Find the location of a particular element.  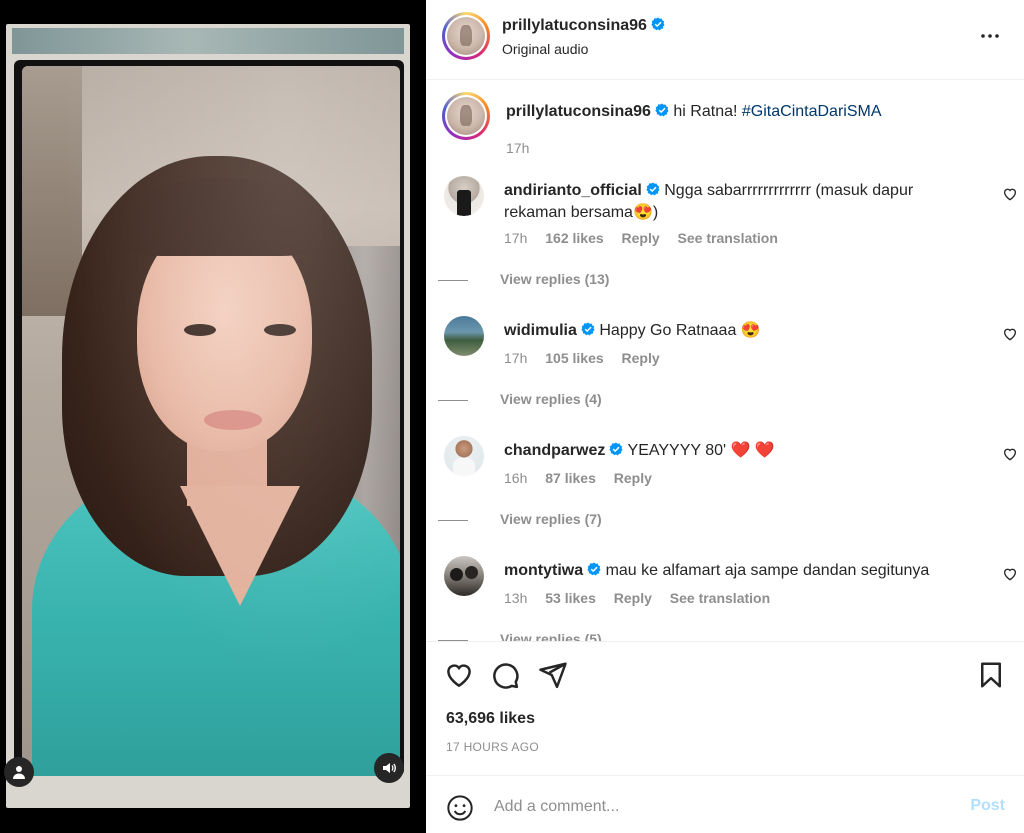

comment-input is located at coordinates (714, 807).